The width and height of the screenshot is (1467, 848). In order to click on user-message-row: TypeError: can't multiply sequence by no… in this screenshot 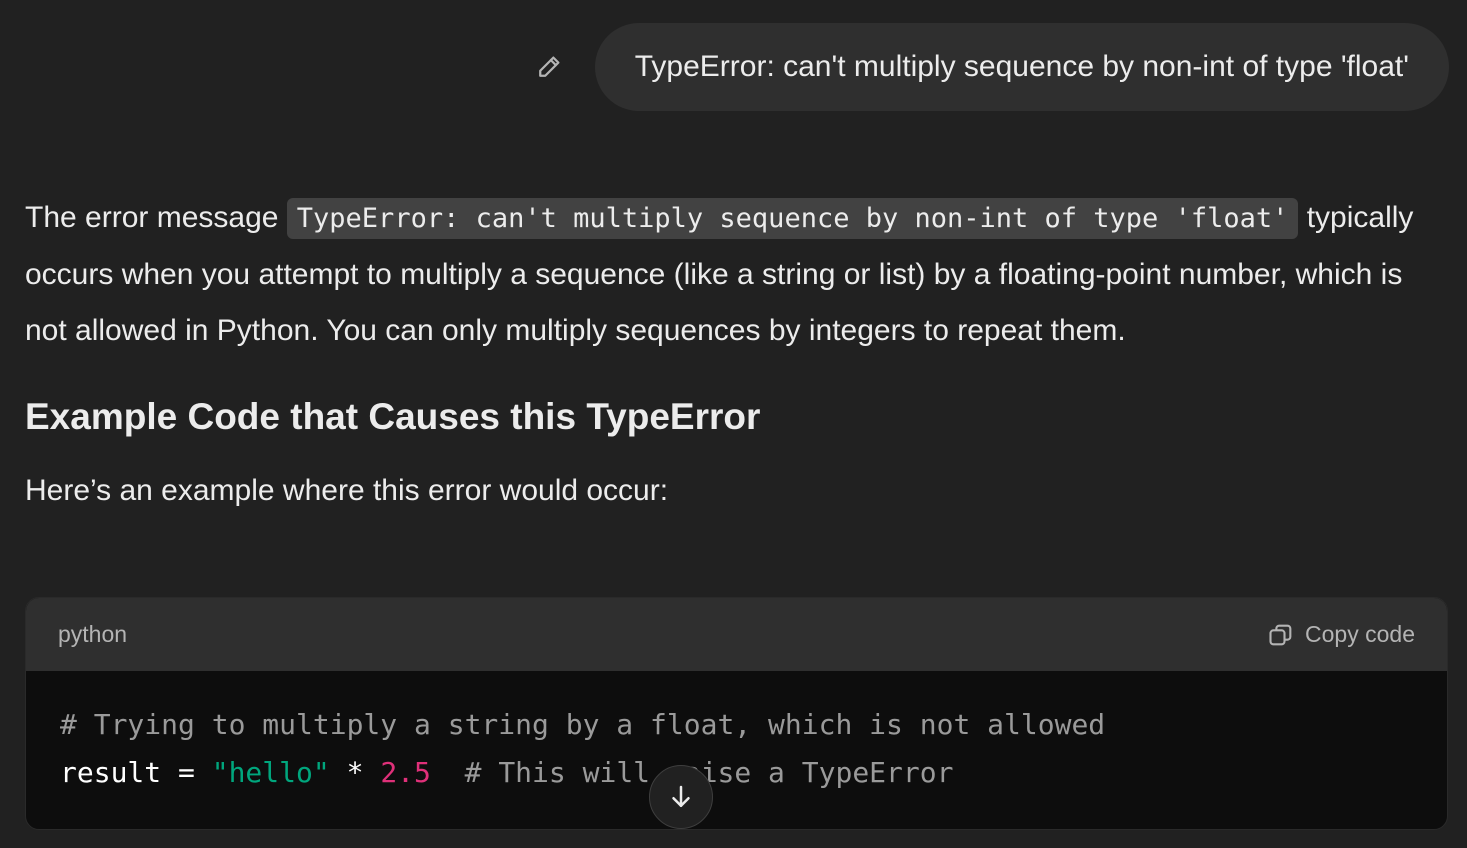, I will do `click(987, 67)`.